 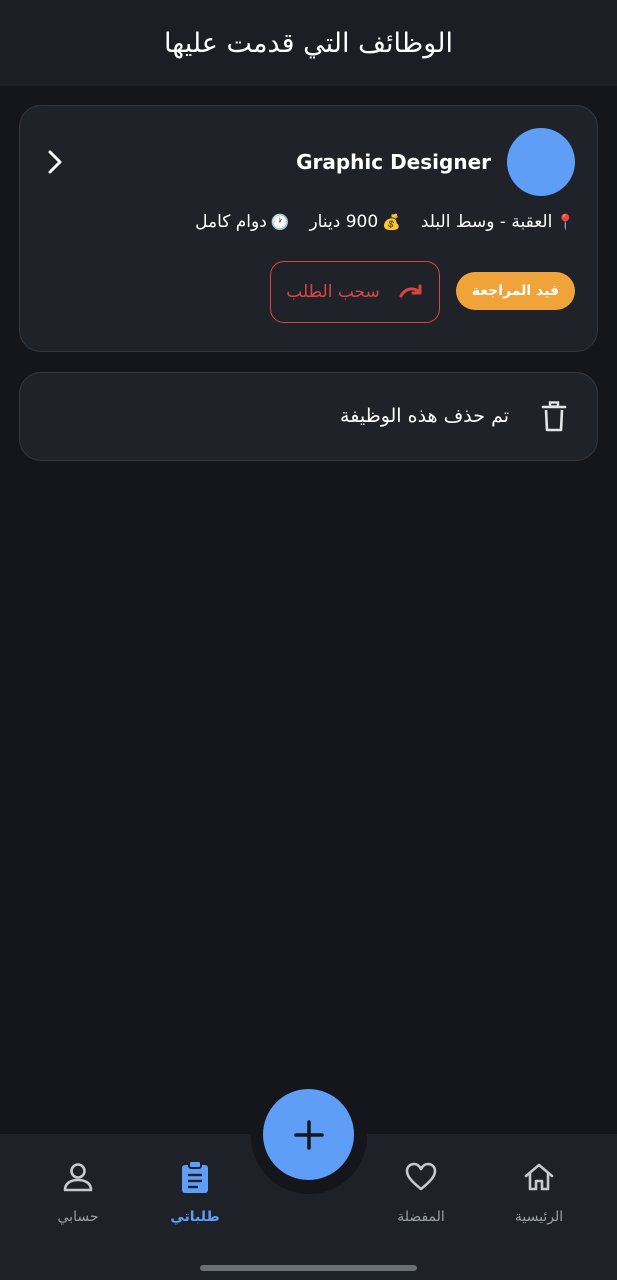 What do you see at coordinates (393, 162) in the screenshot?
I see `job-title: Graphic Designer` at bounding box center [393, 162].